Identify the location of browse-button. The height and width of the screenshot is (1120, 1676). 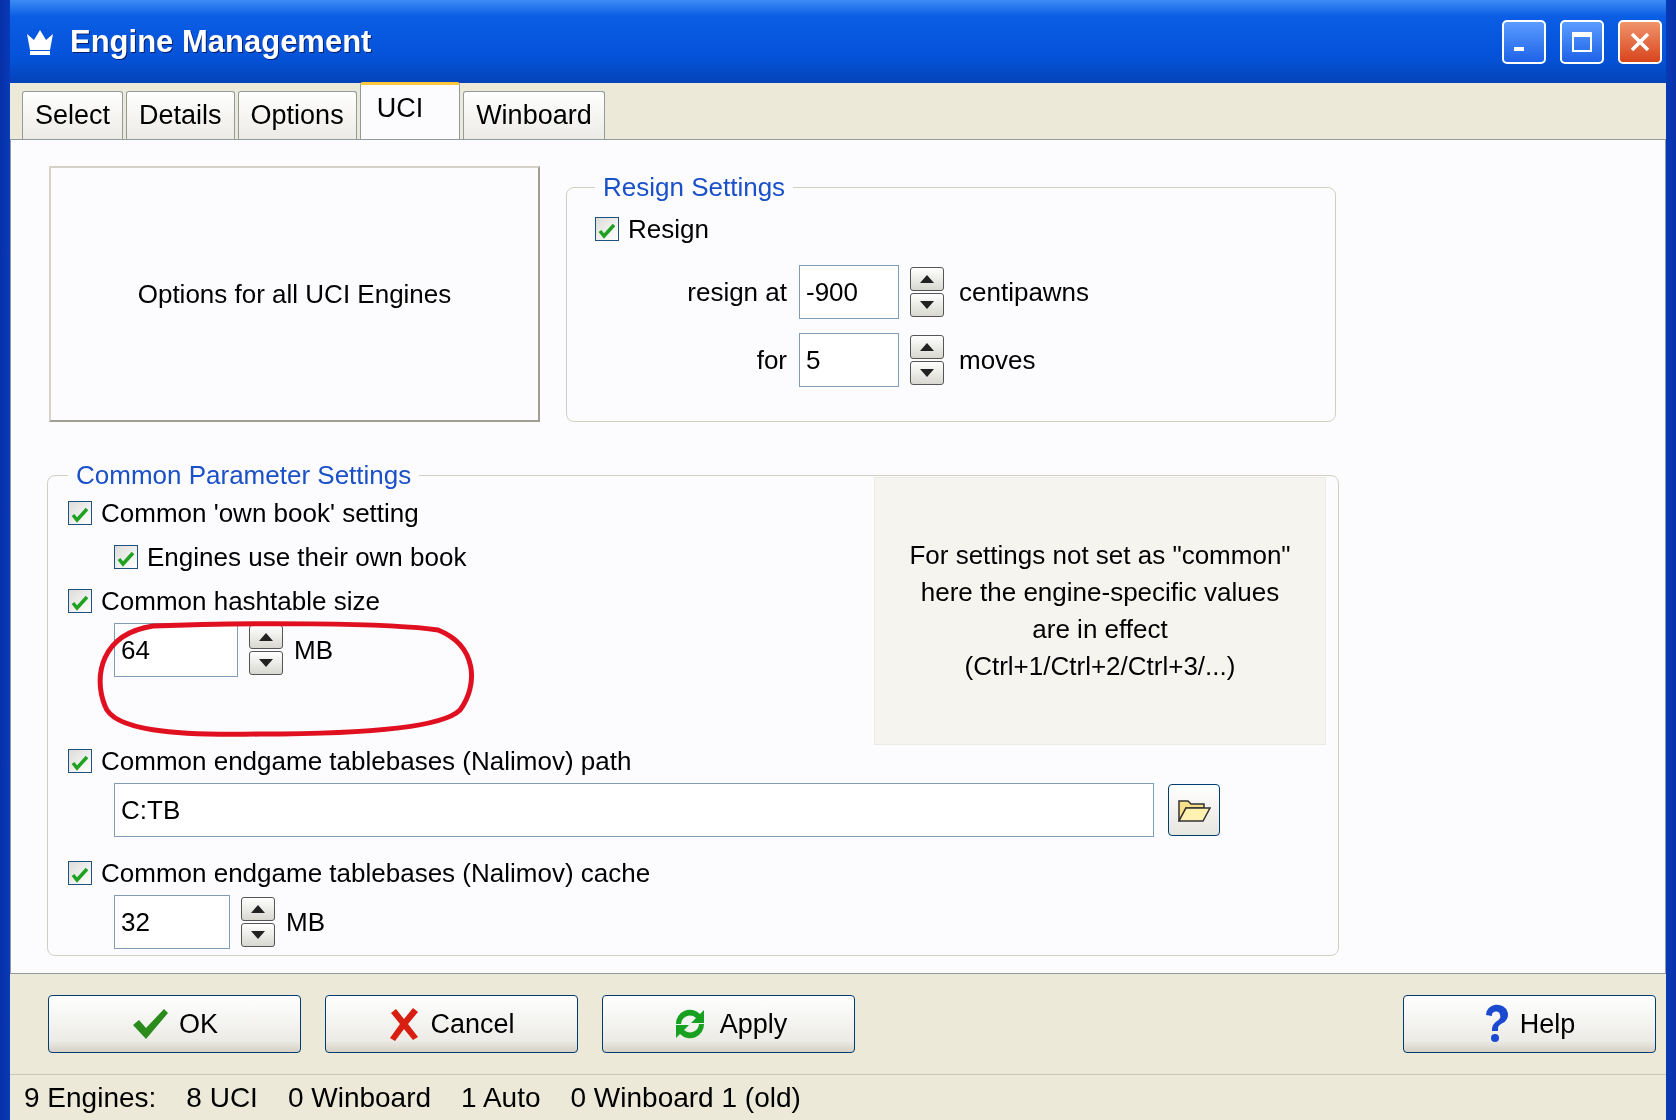
(1194, 810).